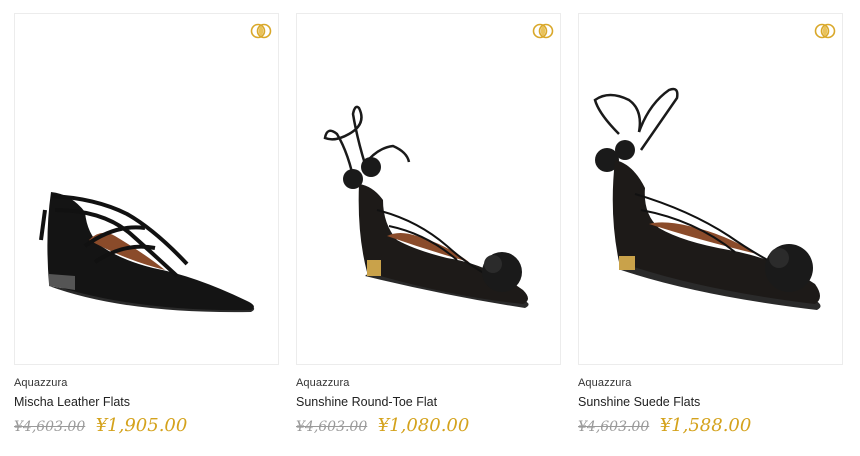  Describe the element at coordinates (428, 402) in the screenshot. I see `product-name-link: Sunshine Round-Toe Flat` at that location.